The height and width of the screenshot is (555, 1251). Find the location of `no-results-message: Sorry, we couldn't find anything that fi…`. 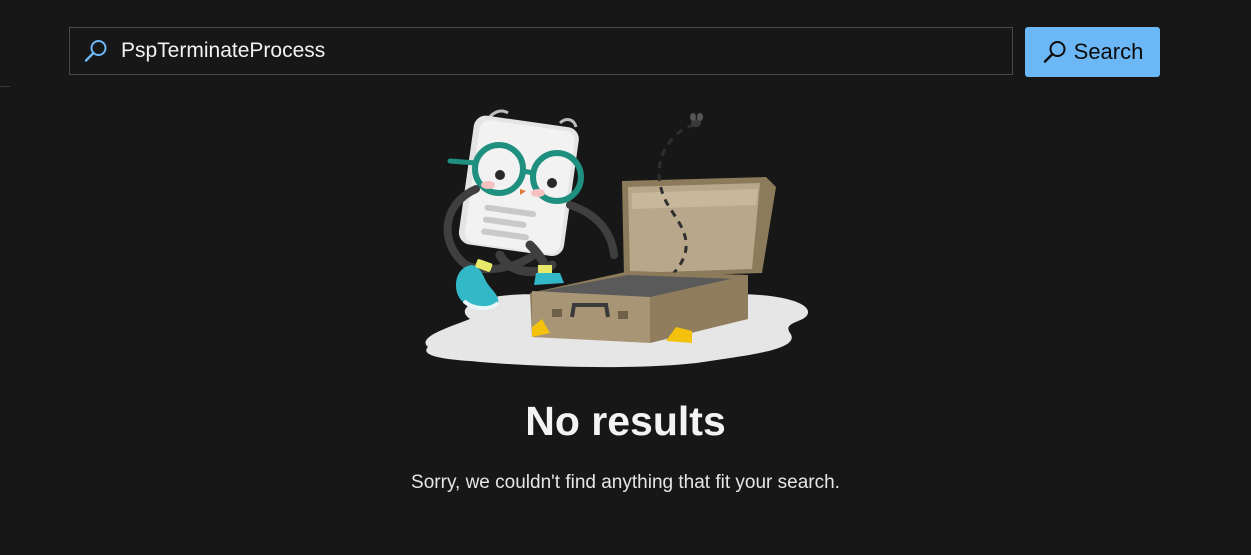

no-results-message: Sorry, we couldn't find anything that fi… is located at coordinates (625, 482).